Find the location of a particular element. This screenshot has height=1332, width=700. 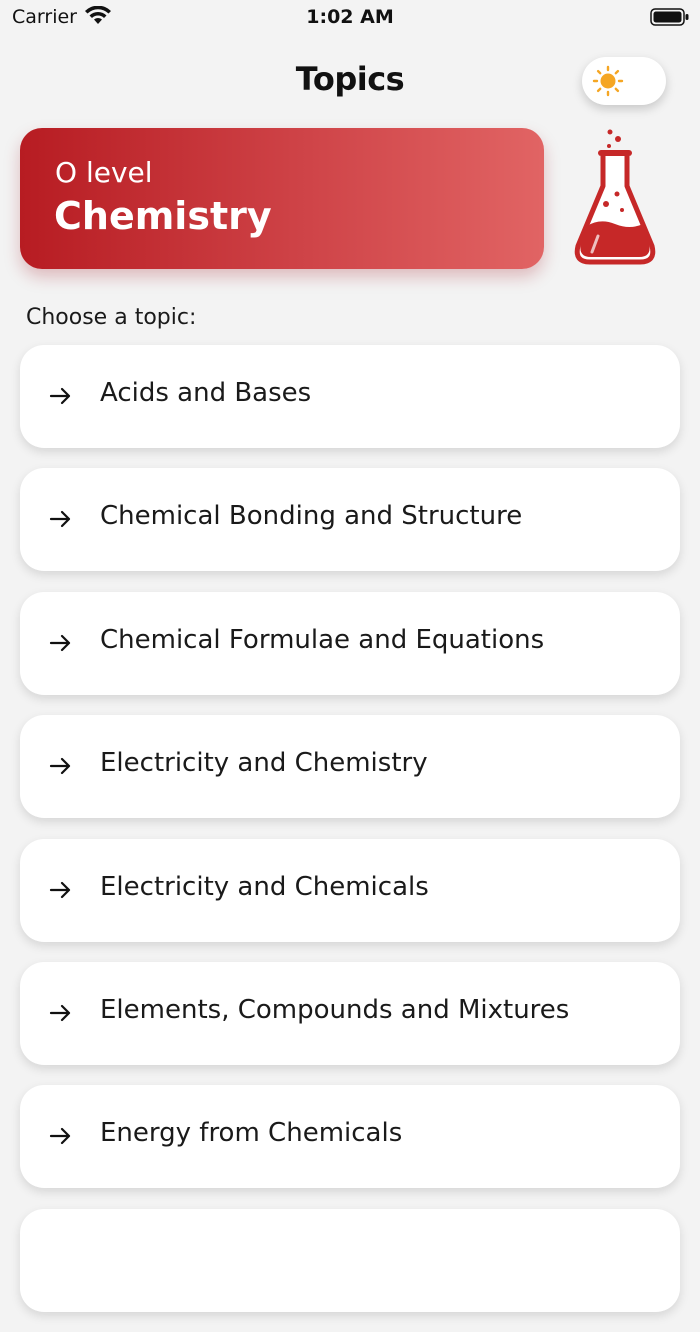

topic-item: Elements, Compounds and Mixtures is located at coordinates (350, 1013).